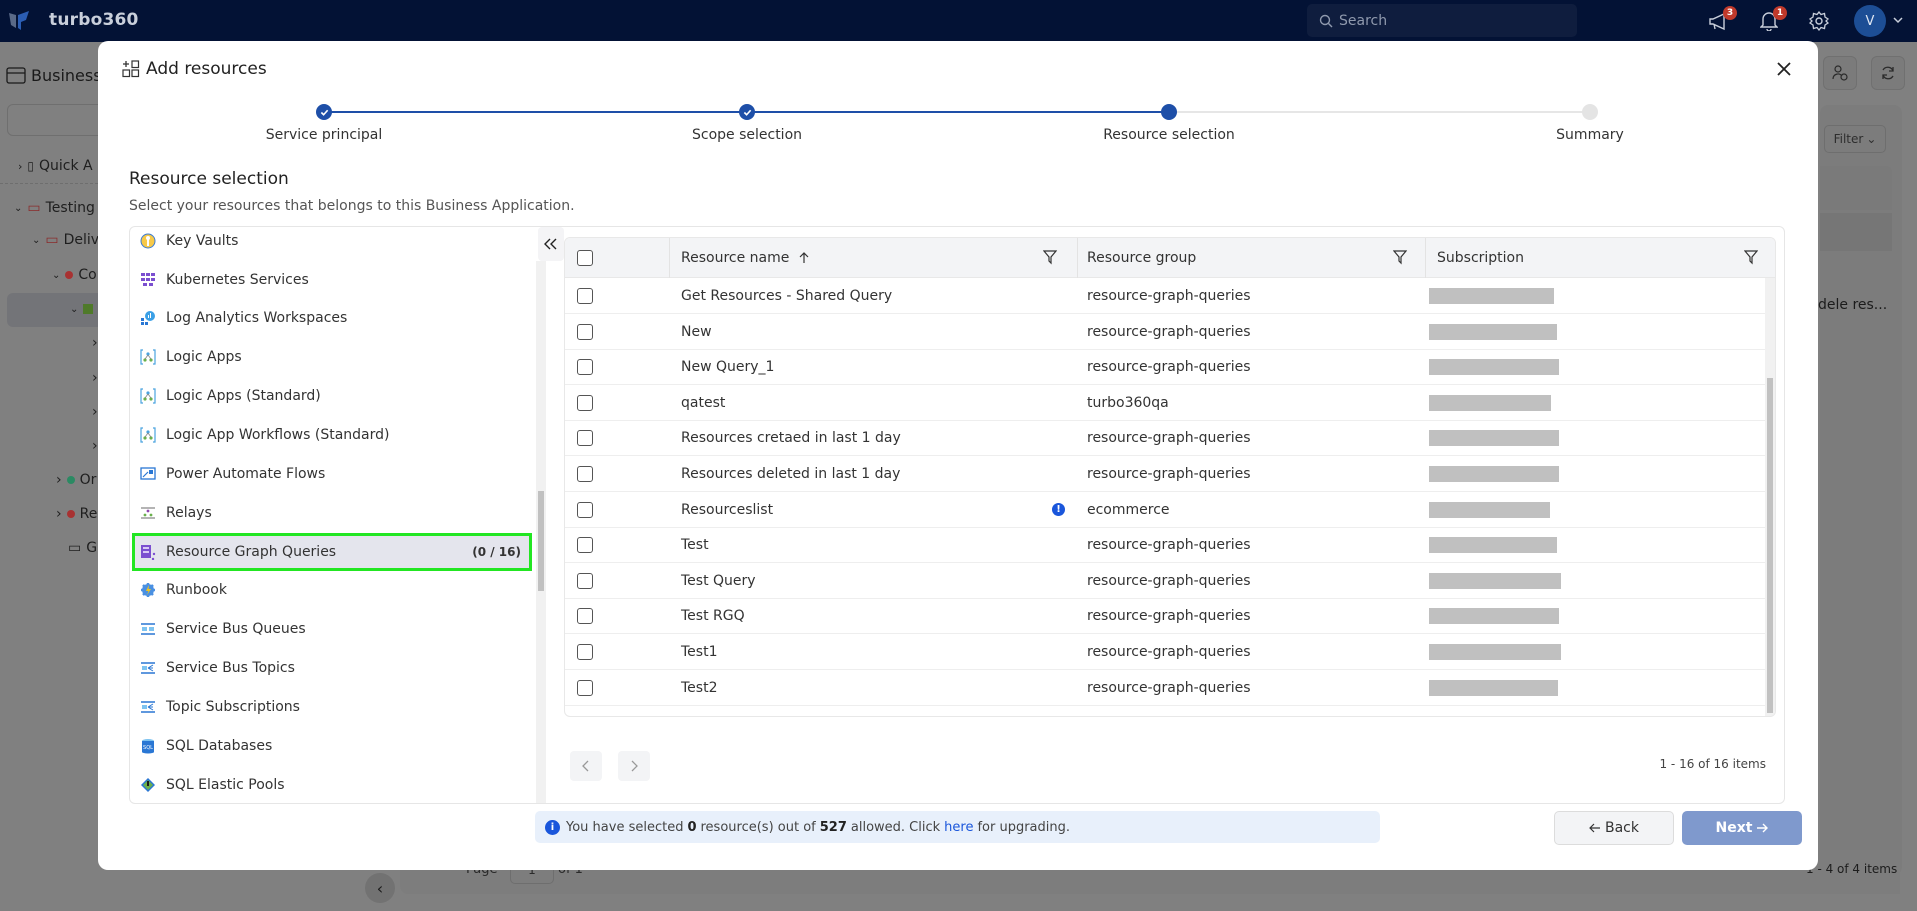 This screenshot has height=911, width=1917. I want to click on resource-type-logic-apps-standard: Logic Apps (Standard), so click(332, 396).